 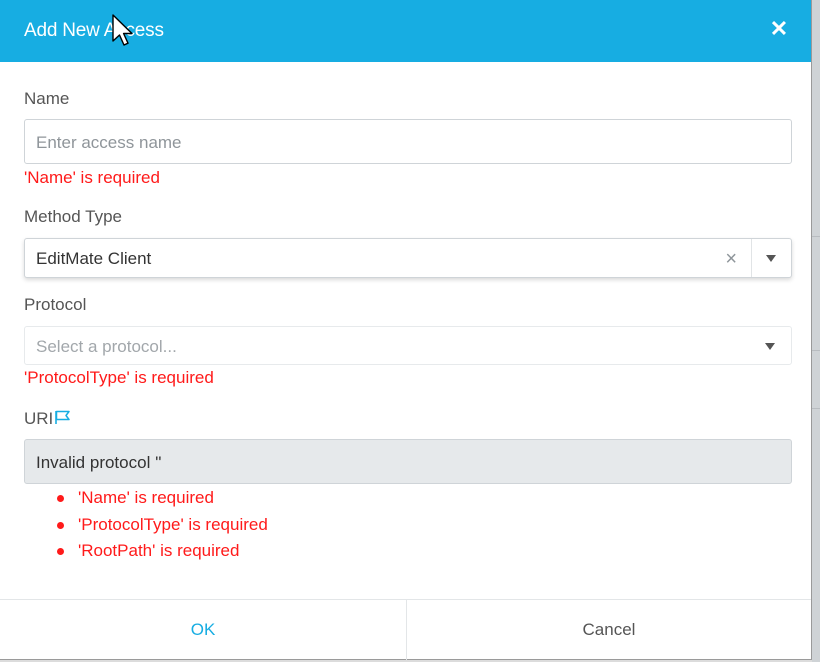 I want to click on method-type-label: Method Type, so click(x=73, y=216).